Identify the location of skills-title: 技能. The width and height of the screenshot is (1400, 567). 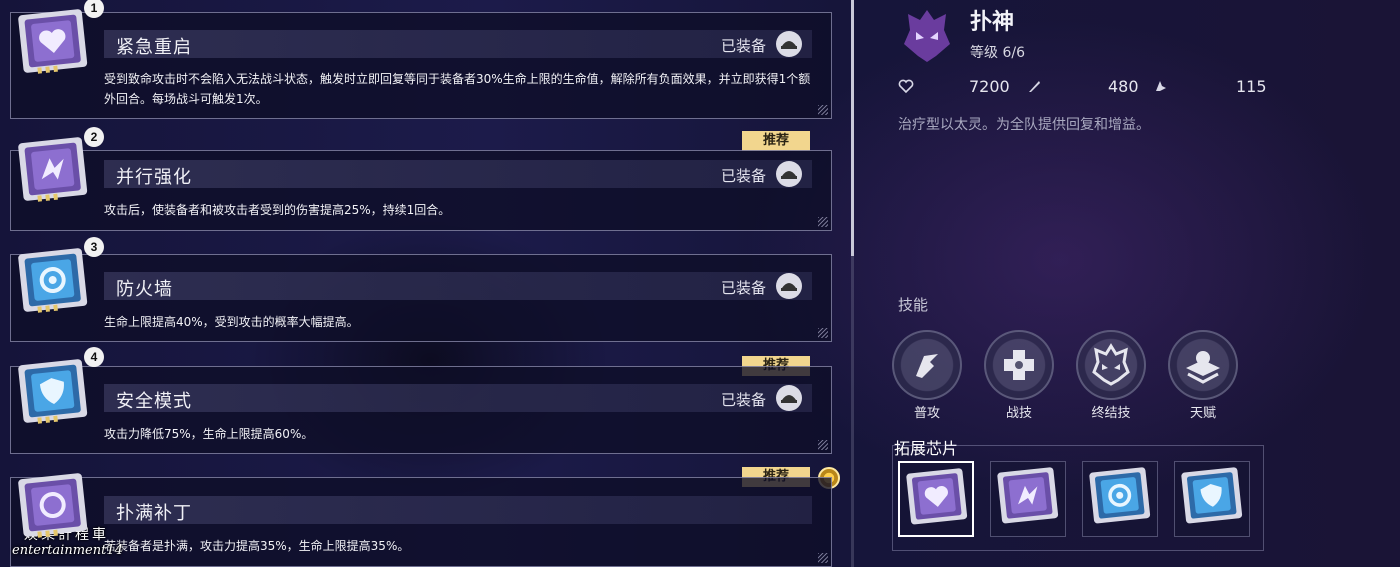
(913, 305).